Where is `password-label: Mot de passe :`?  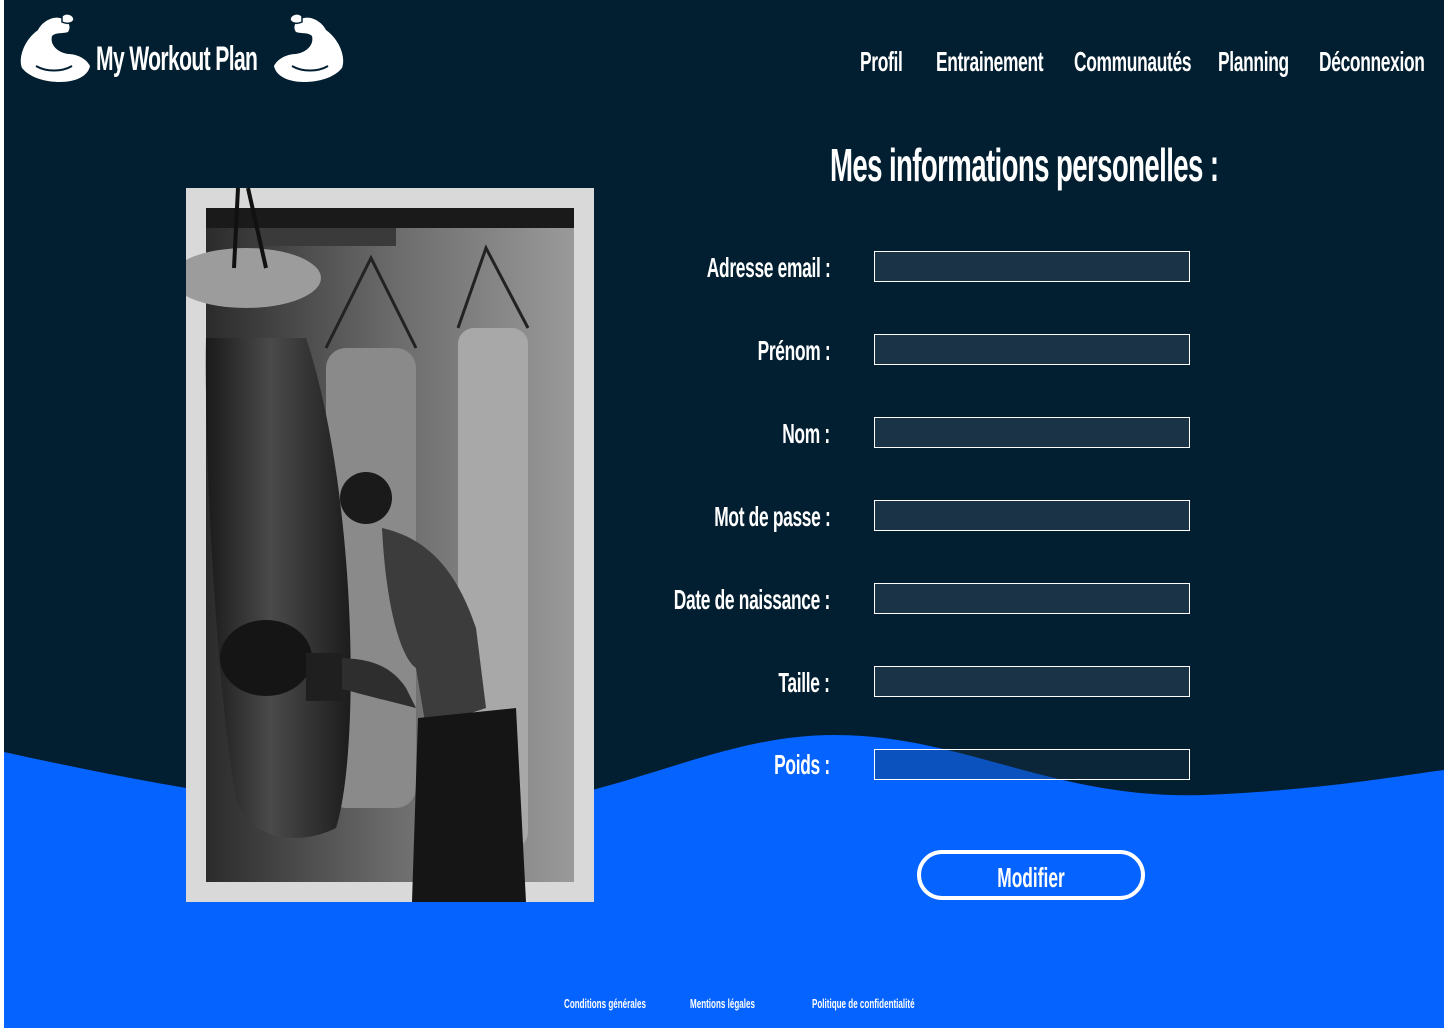
password-label: Mot de passe : is located at coordinates (772, 516).